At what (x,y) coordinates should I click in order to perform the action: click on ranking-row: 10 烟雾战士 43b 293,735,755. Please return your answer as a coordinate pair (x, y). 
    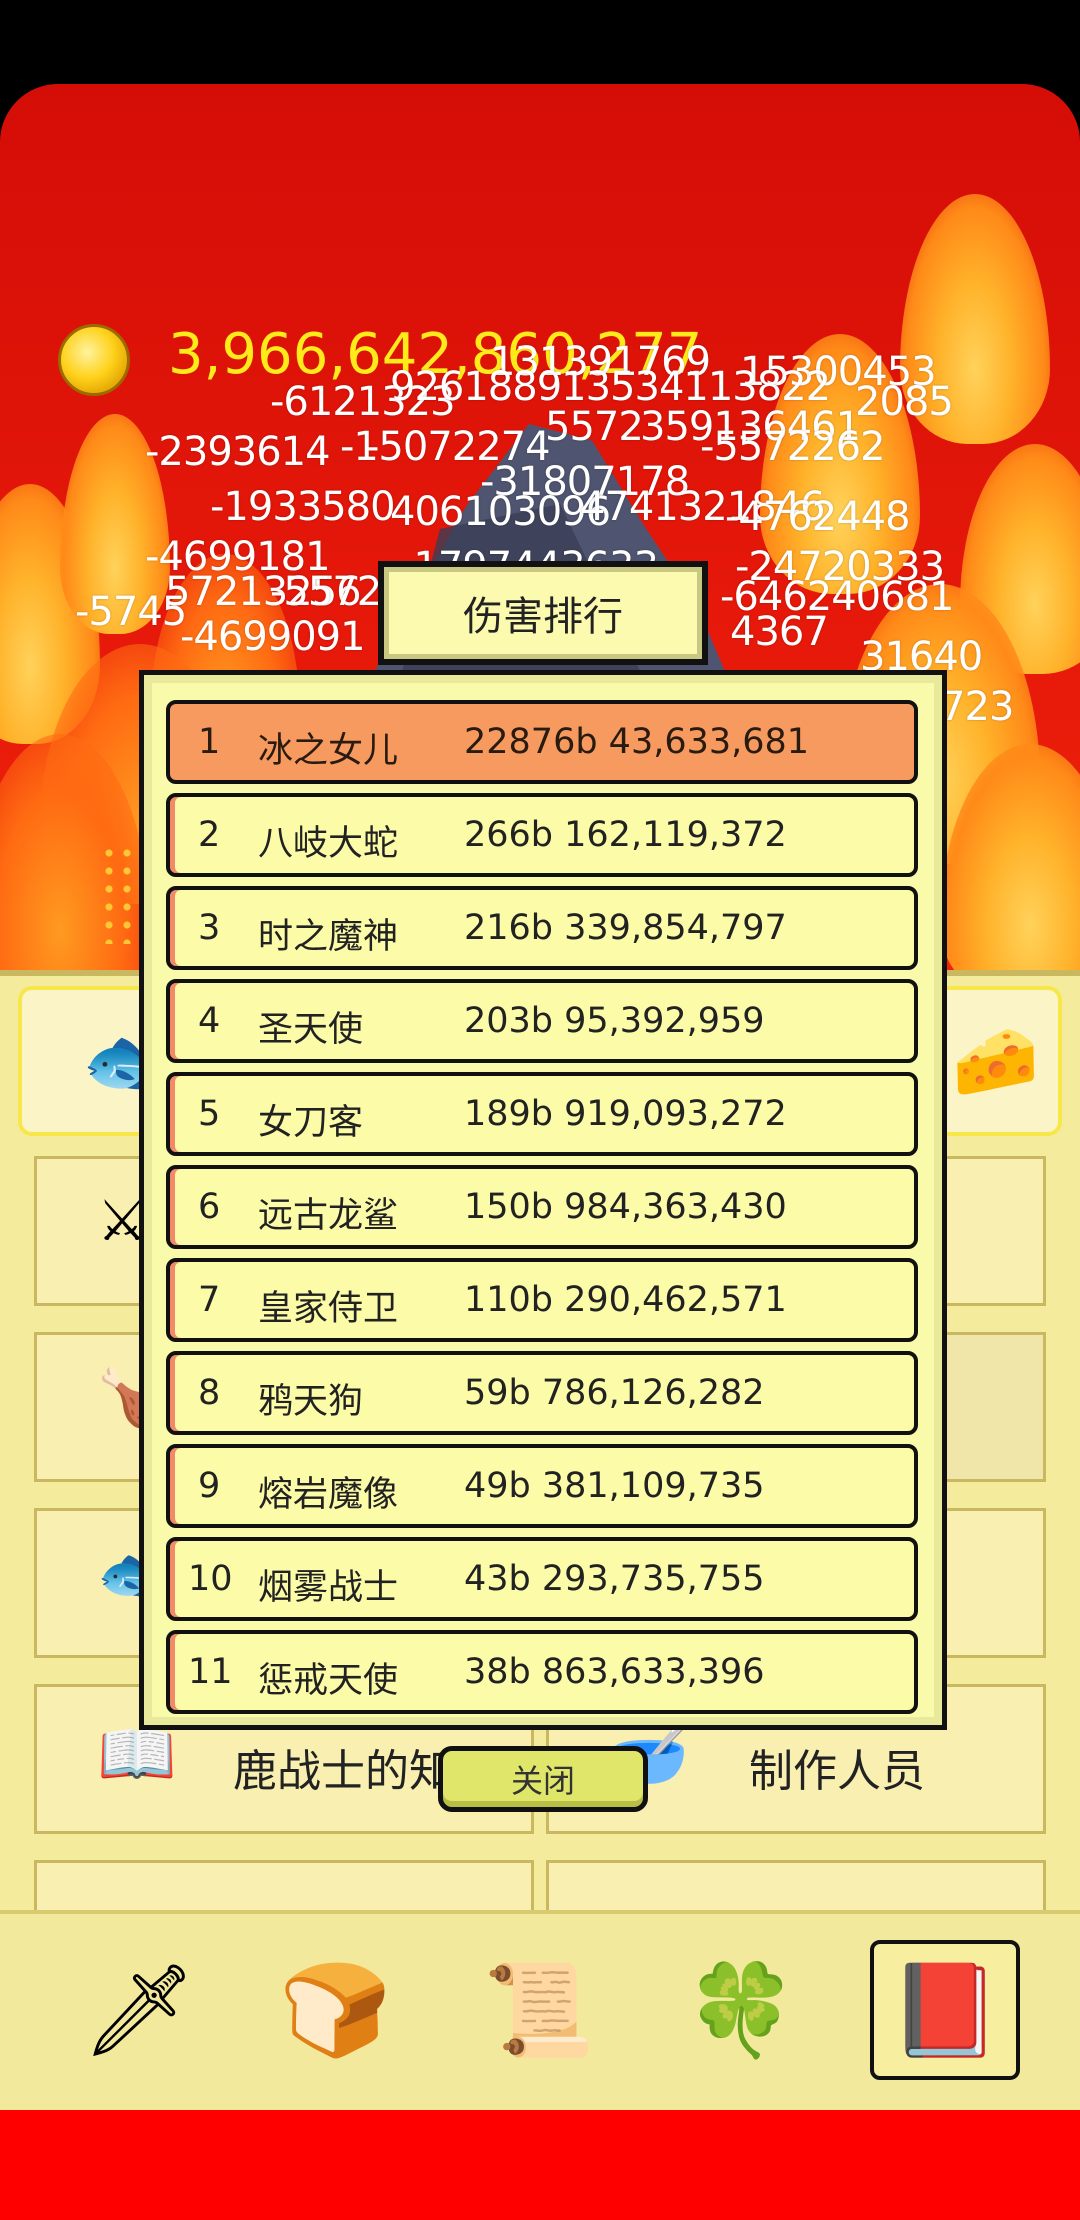
    Looking at the image, I should click on (542, 1579).